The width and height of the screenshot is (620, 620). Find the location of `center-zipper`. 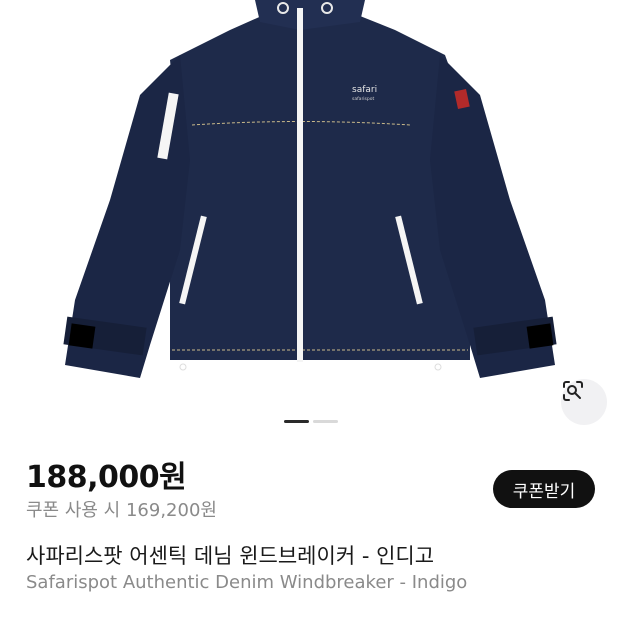

center-zipper is located at coordinates (300, 185).